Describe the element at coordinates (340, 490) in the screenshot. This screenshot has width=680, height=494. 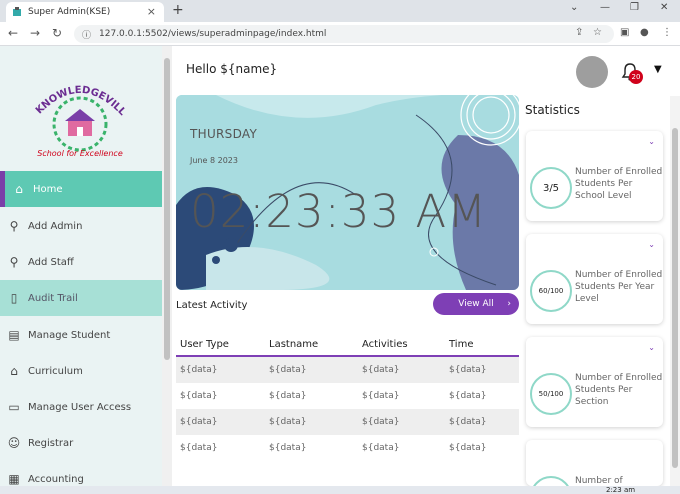
I see `os-taskbar` at that location.